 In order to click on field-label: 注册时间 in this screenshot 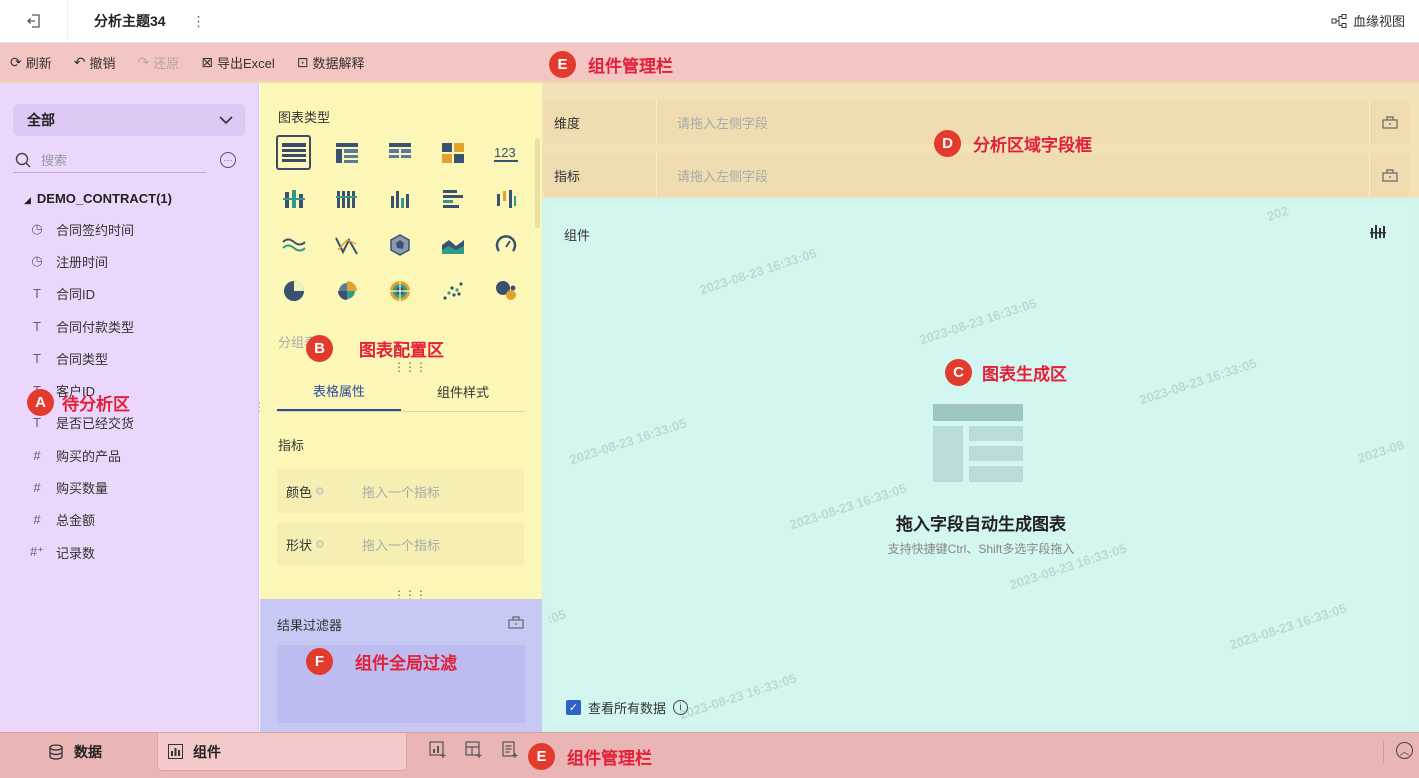, I will do `click(82, 262)`.